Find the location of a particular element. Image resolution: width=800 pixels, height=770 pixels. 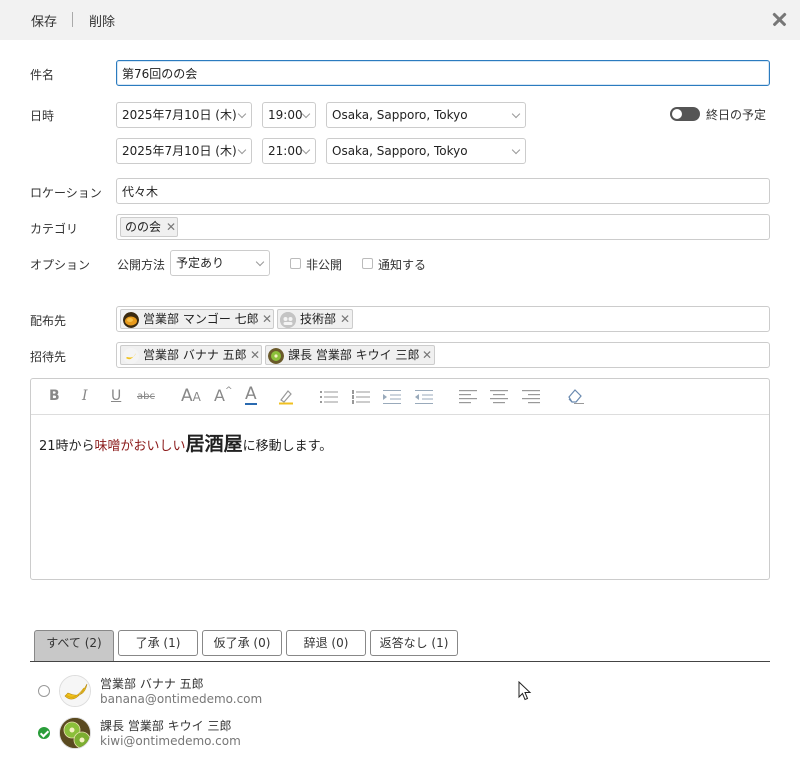

distribution-tag: 営業部 マンゴー 七郎 ✕ is located at coordinates (197, 319).